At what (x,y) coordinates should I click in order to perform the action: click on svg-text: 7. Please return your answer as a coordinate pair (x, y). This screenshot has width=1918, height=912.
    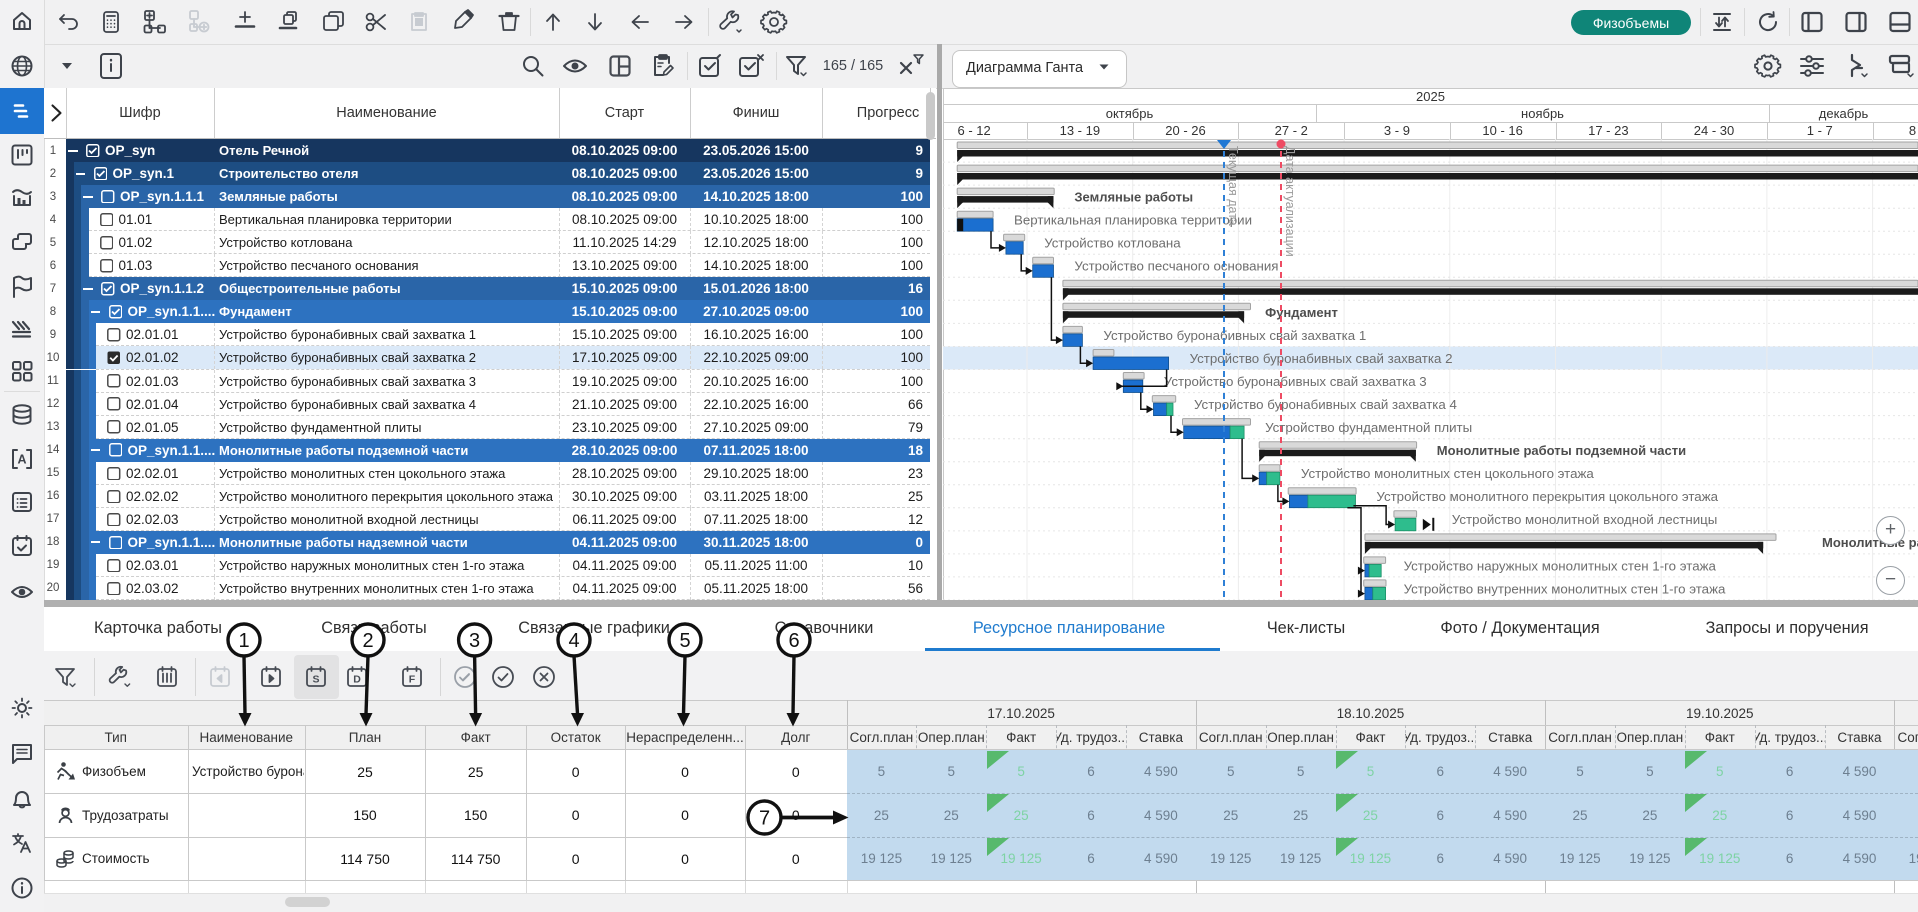
    Looking at the image, I should click on (764, 819).